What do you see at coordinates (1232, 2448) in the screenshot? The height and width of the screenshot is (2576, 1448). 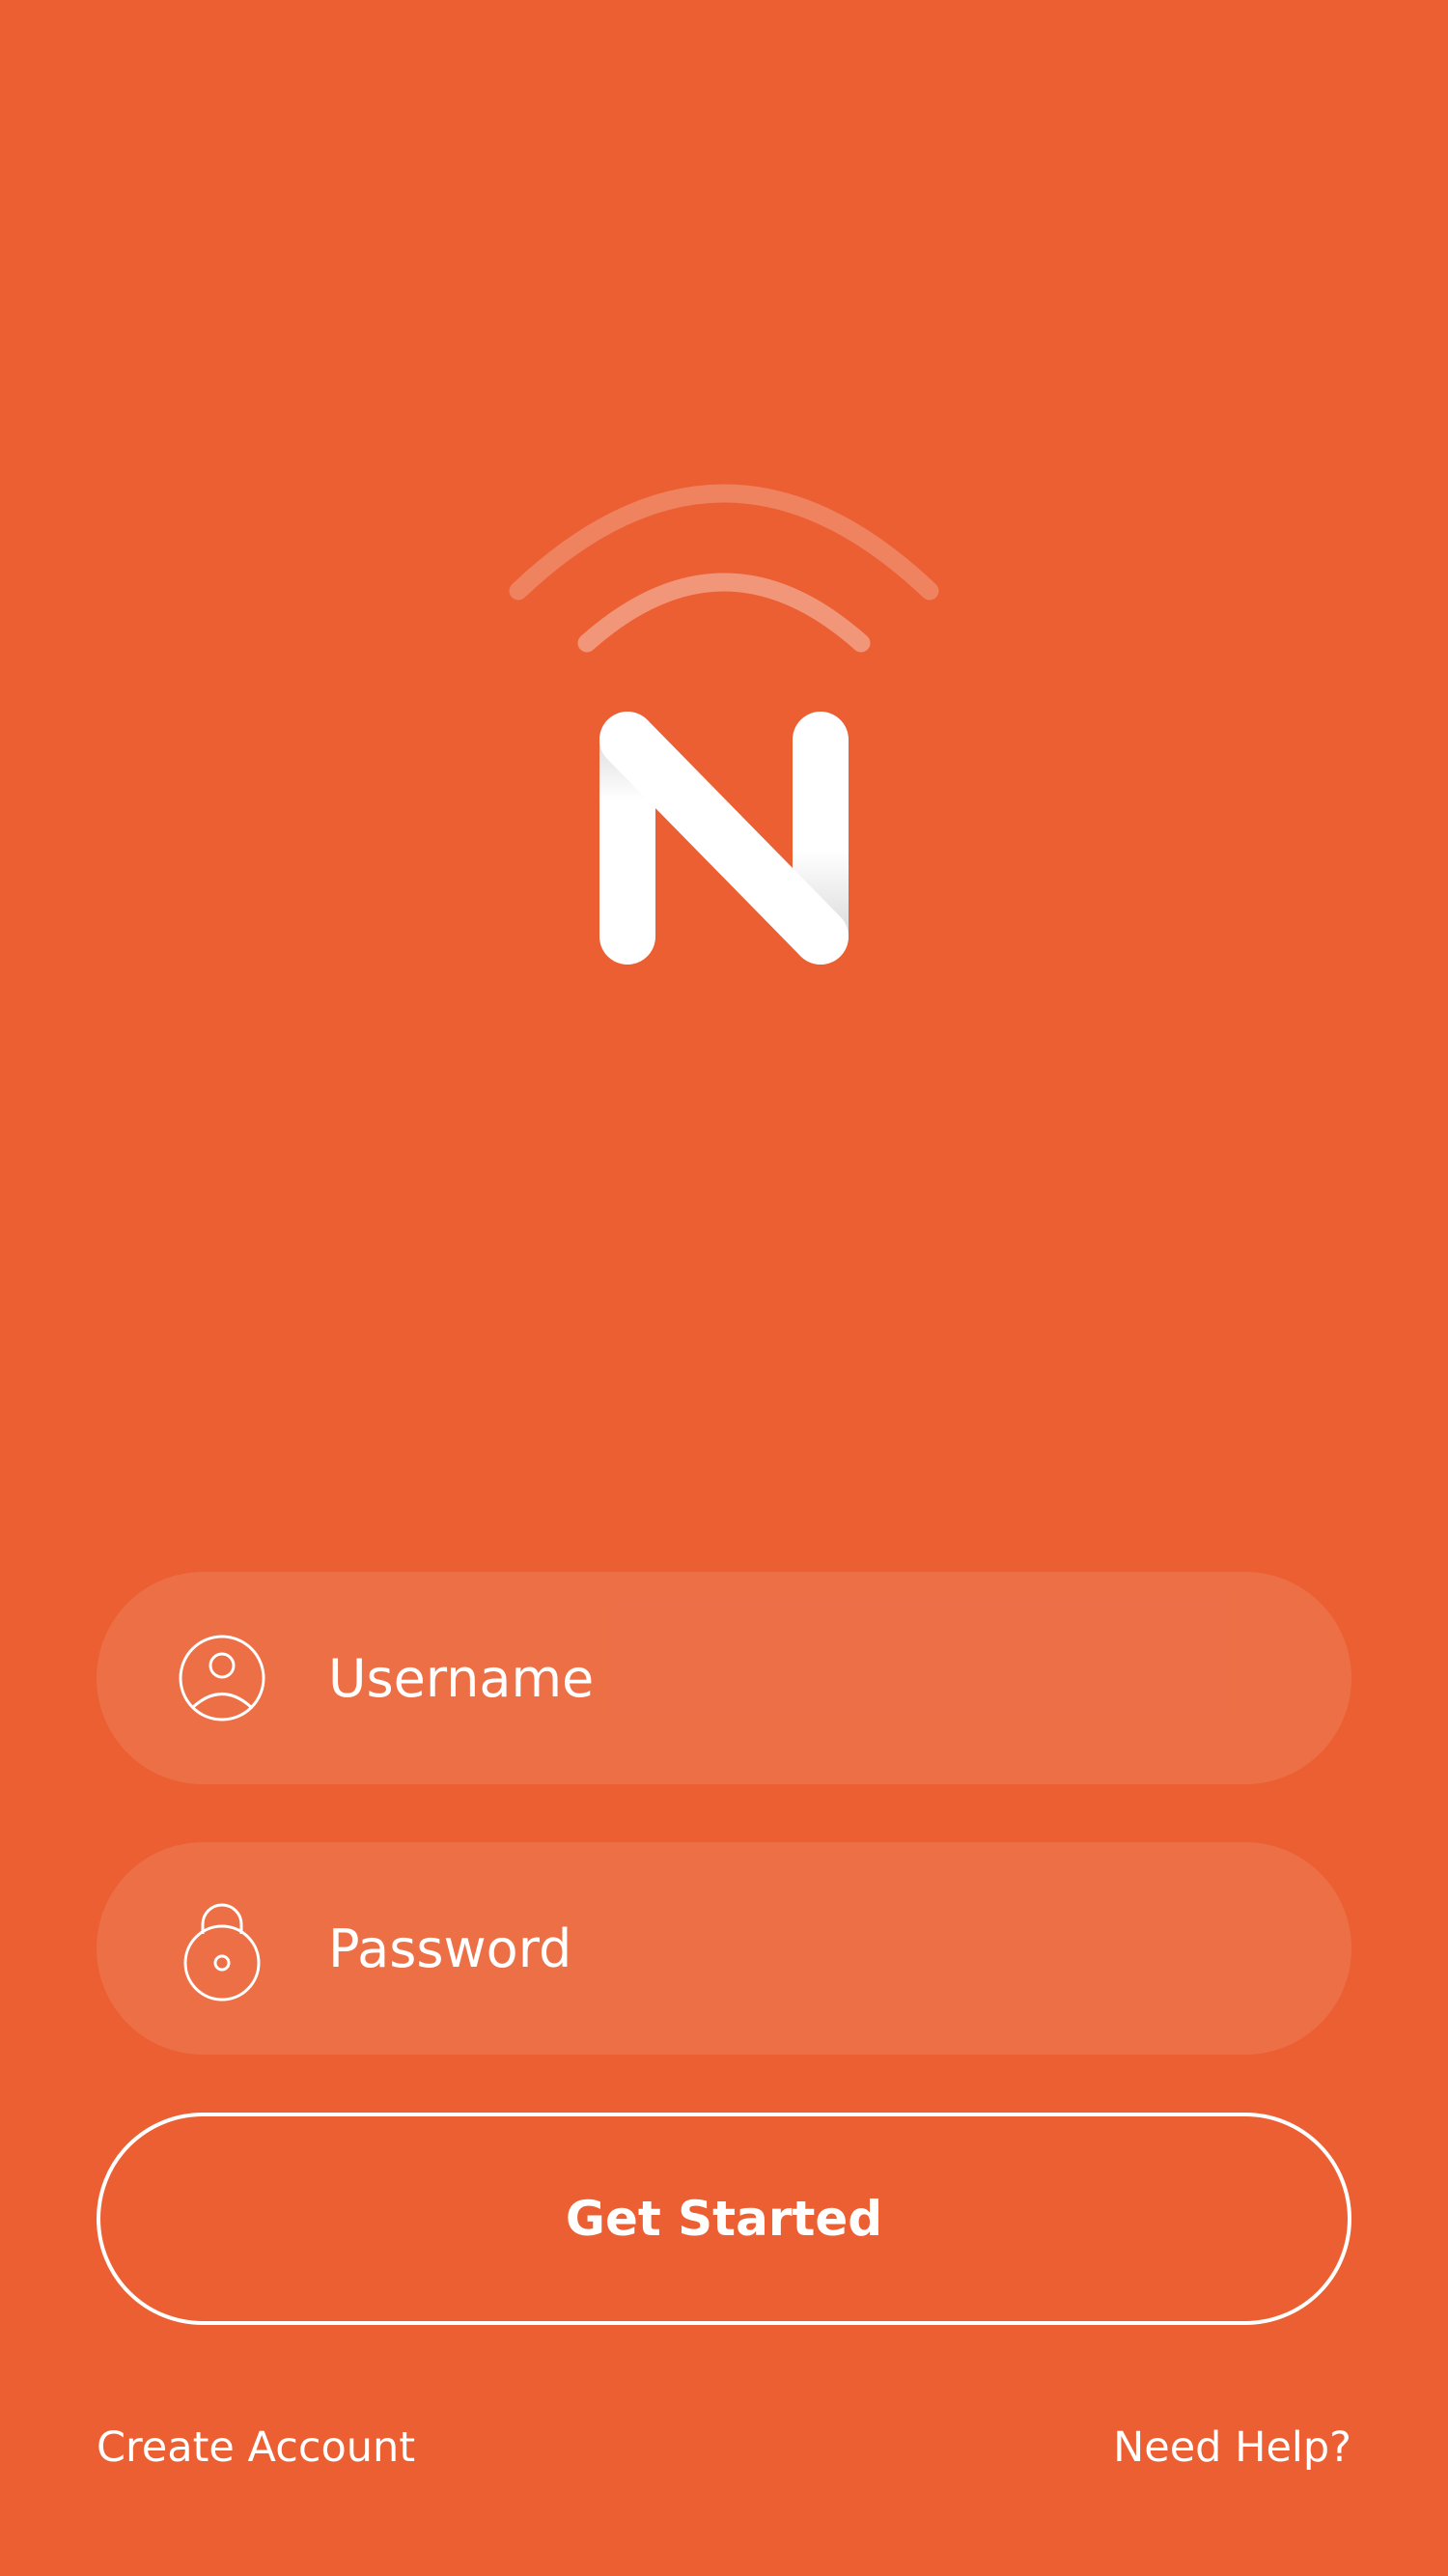 I see `need-help-link: Need Help?` at bounding box center [1232, 2448].